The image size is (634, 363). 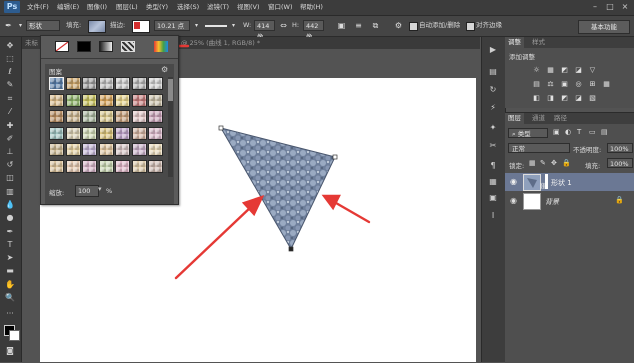 What do you see at coordinates (493, 128) in the screenshot?
I see `brush-panel-icon: ✦` at bounding box center [493, 128].